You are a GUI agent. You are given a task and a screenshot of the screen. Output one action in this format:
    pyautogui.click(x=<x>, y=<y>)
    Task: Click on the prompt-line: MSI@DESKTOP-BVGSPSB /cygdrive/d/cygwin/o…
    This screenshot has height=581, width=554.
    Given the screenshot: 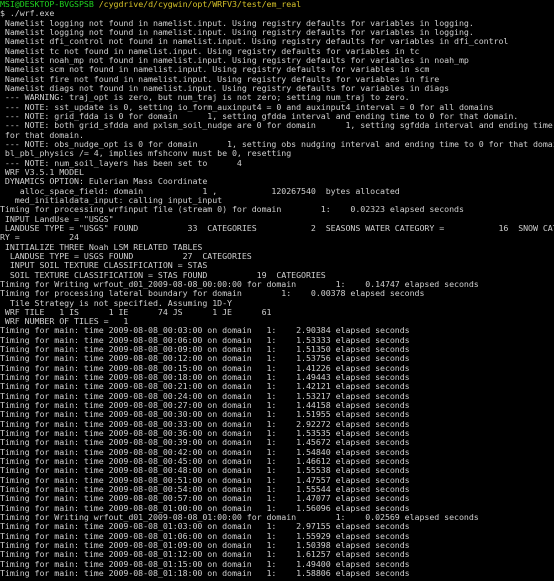 What is the action you would take?
    pyautogui.click(x=277, y=4)
    